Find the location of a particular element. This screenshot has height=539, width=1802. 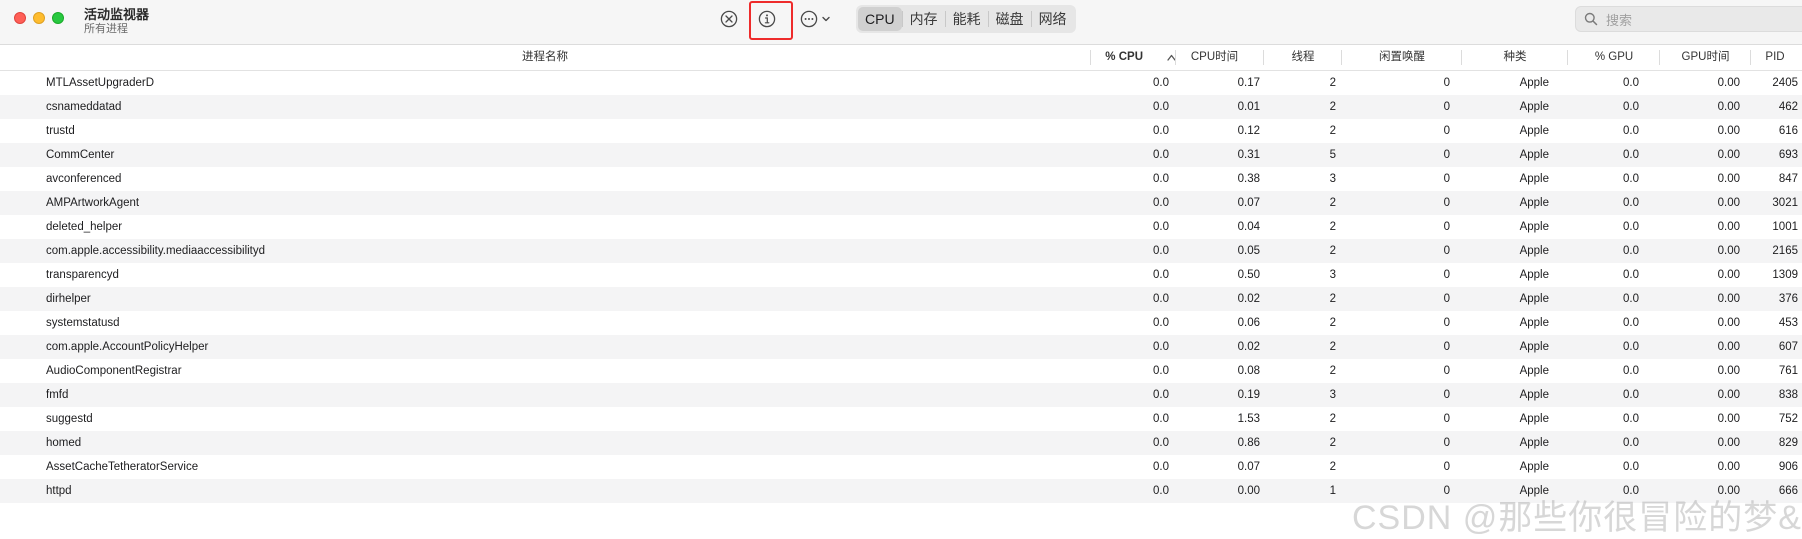

pid-cell: 906 is located at coordinates (1788, 467).